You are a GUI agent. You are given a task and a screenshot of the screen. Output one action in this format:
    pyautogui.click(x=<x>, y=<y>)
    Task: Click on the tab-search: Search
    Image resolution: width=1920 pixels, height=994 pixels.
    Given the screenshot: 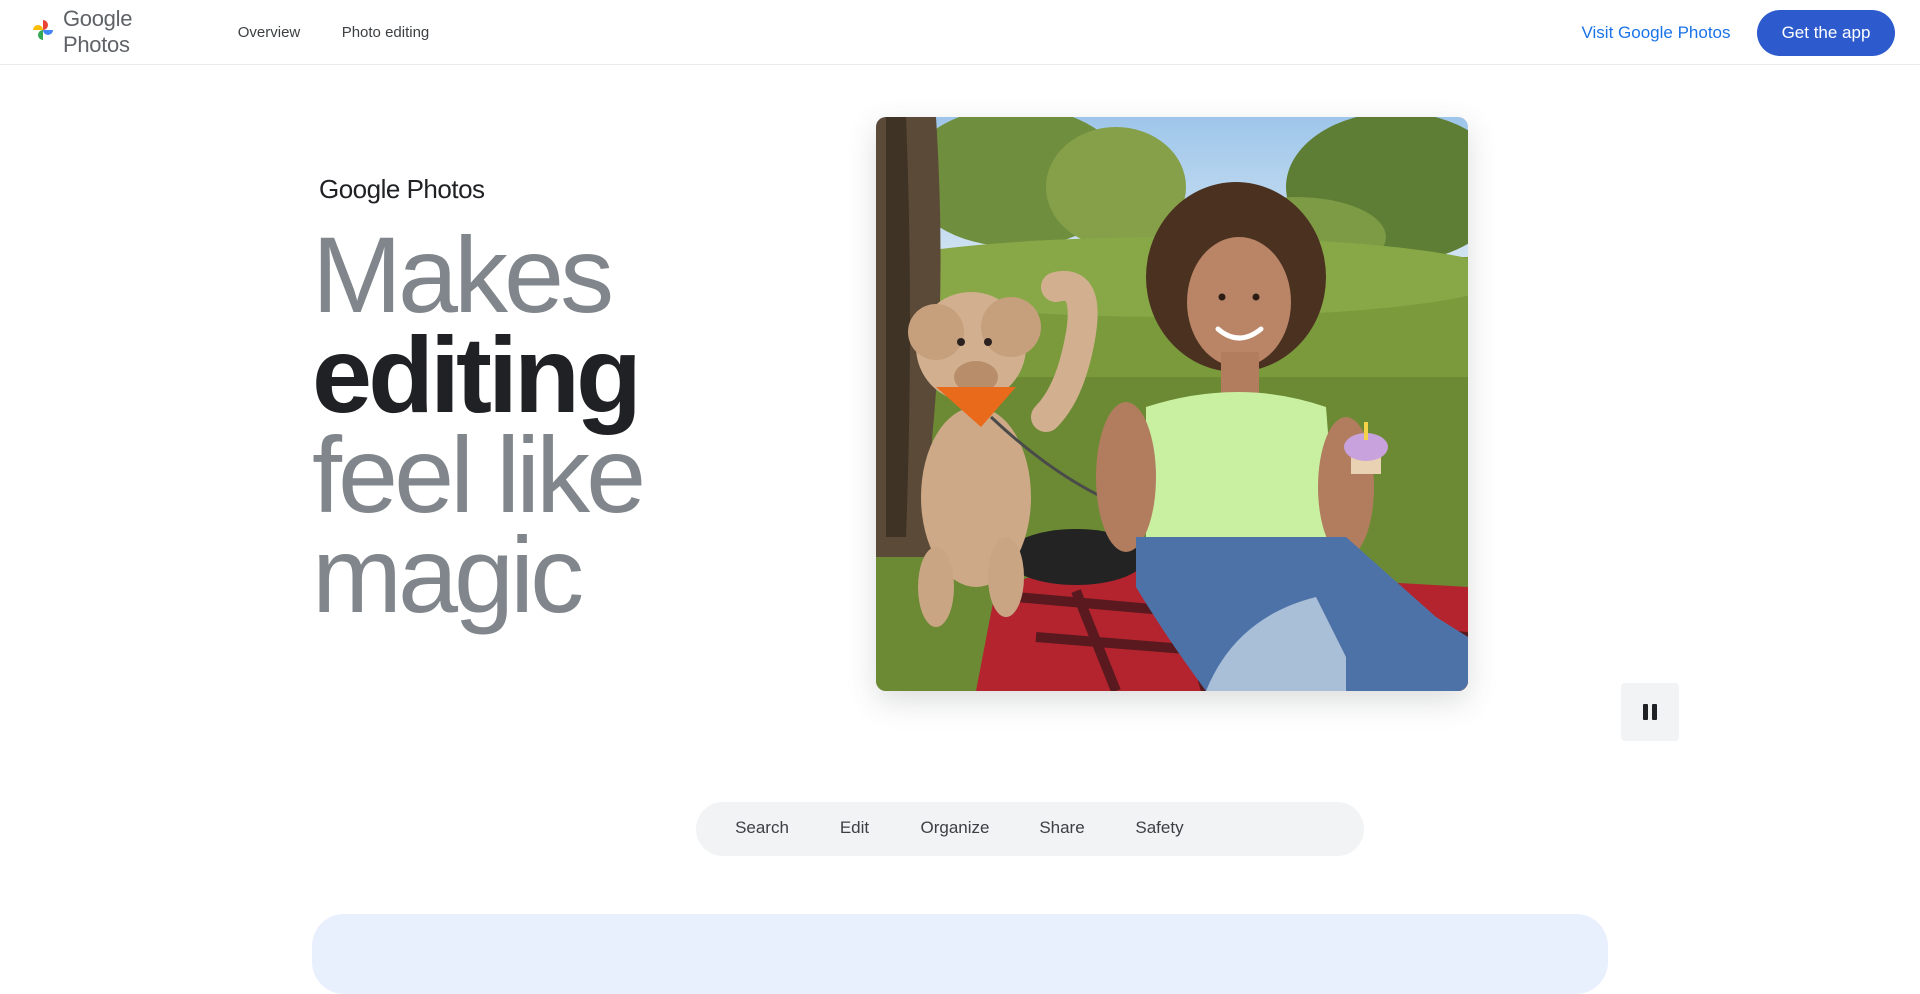 What is the action you would take?
    pyautogui.click(x=762, y=828)
    